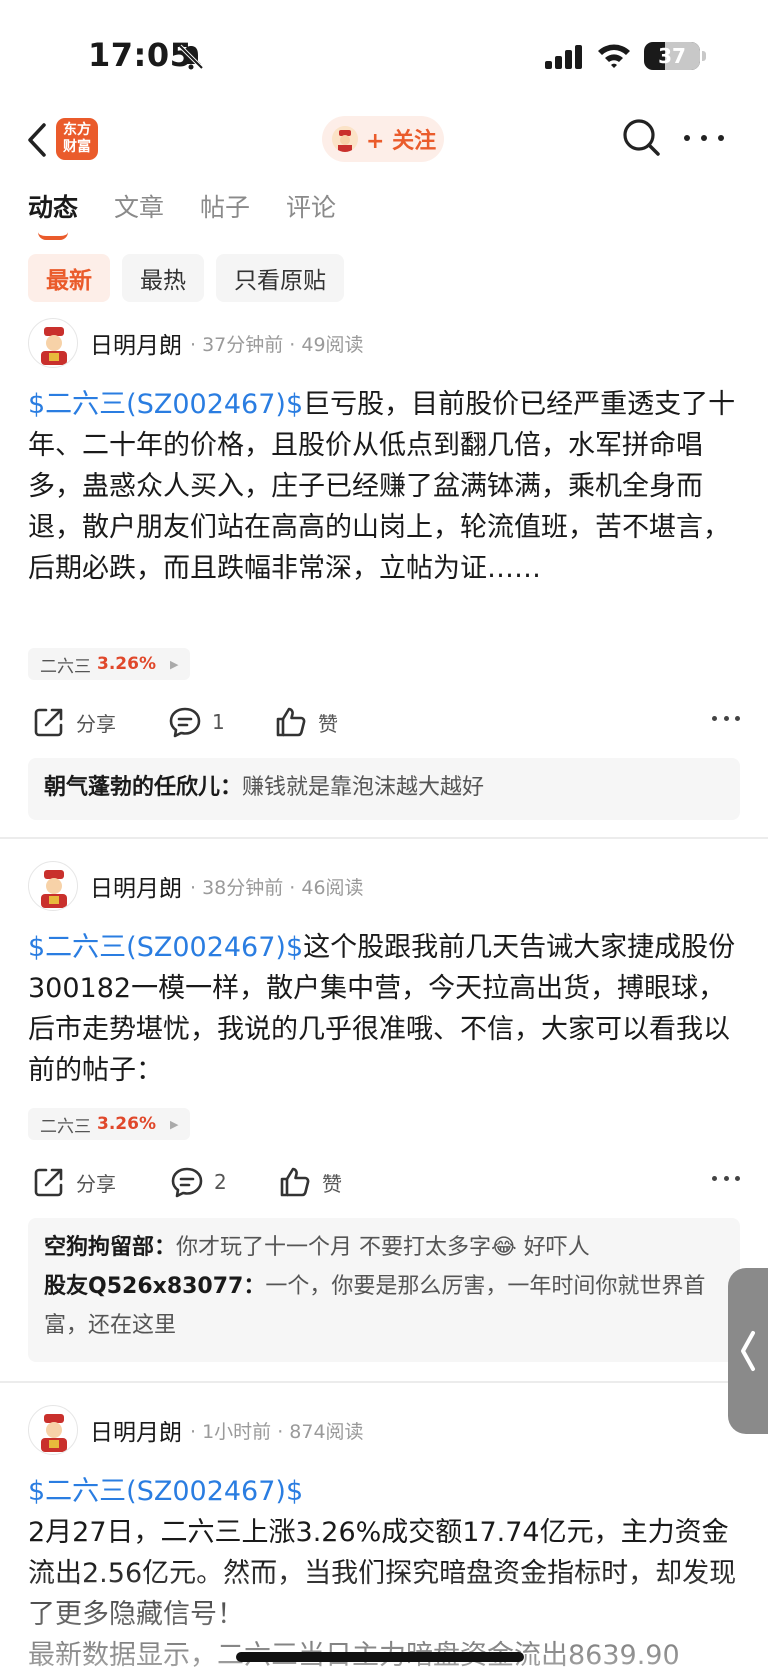  I want to click on sort-filters: 最新 最热 只看原贴, so click(186, 278).